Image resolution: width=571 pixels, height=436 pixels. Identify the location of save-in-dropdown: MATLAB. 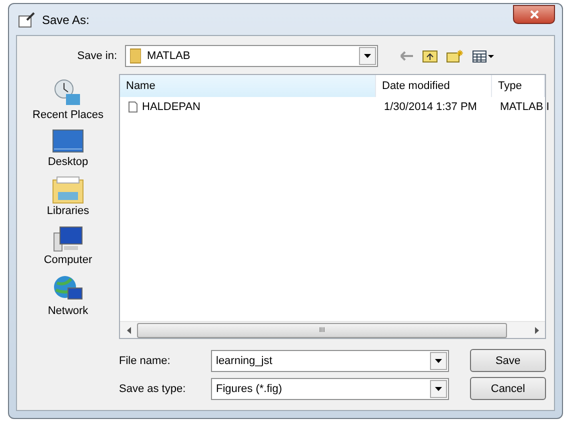
(251, 56).